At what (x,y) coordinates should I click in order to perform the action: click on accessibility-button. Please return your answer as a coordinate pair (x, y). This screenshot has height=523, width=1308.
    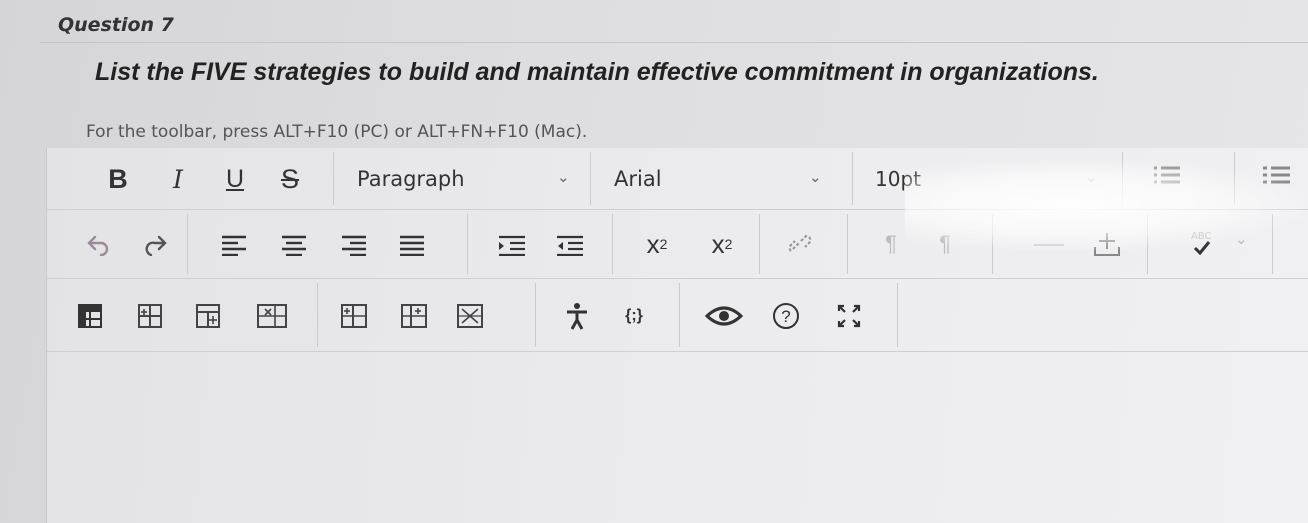
    Looking at the image, I should click on (577, 316).